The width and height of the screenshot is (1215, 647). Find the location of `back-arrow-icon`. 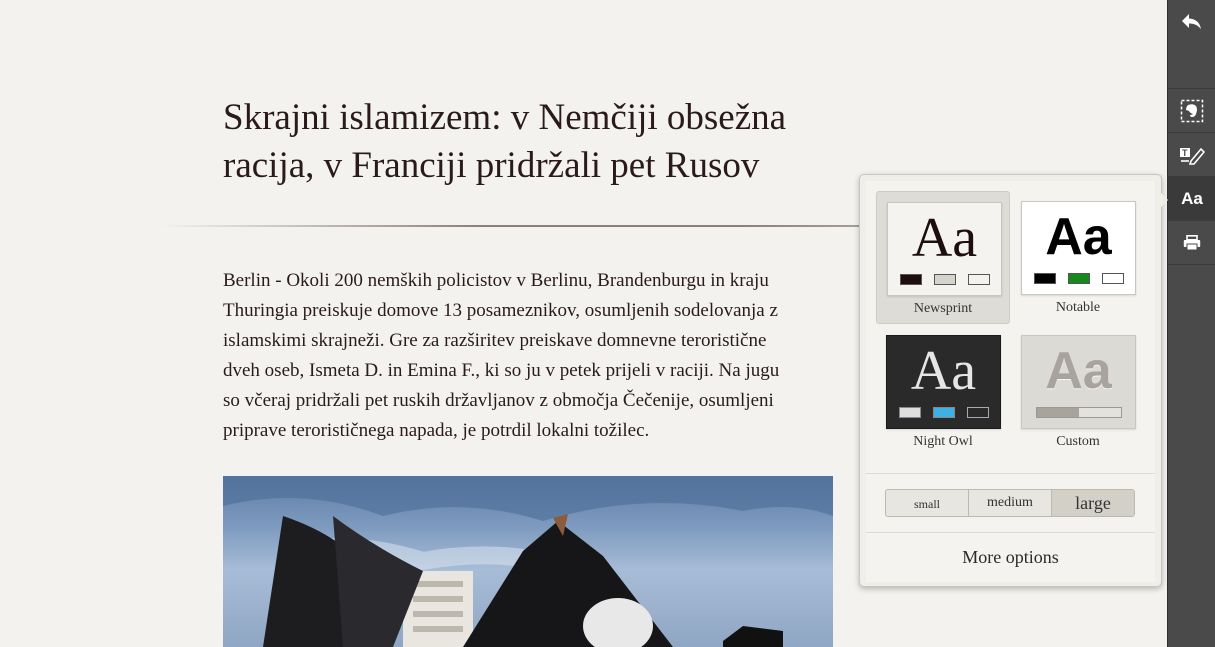

back-arrow-icon is located at coordinates (1192, 22).